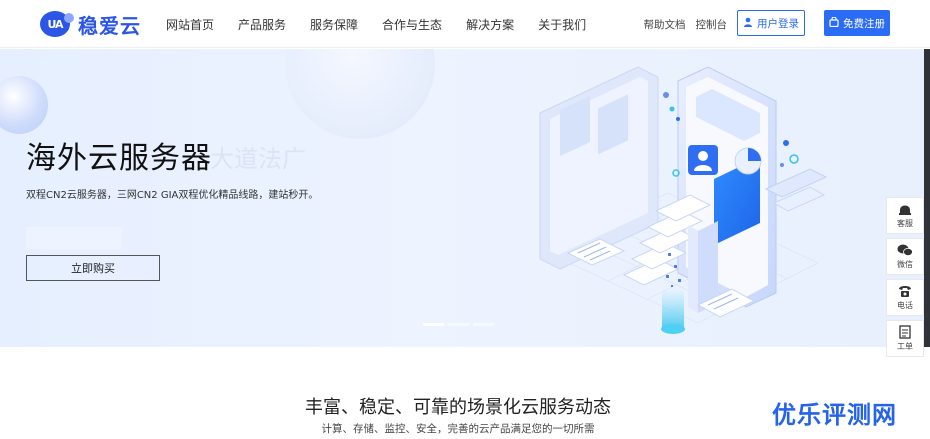 The image size is (930, 439). I want to click on login-button: 用户登录, so click(771, 23).